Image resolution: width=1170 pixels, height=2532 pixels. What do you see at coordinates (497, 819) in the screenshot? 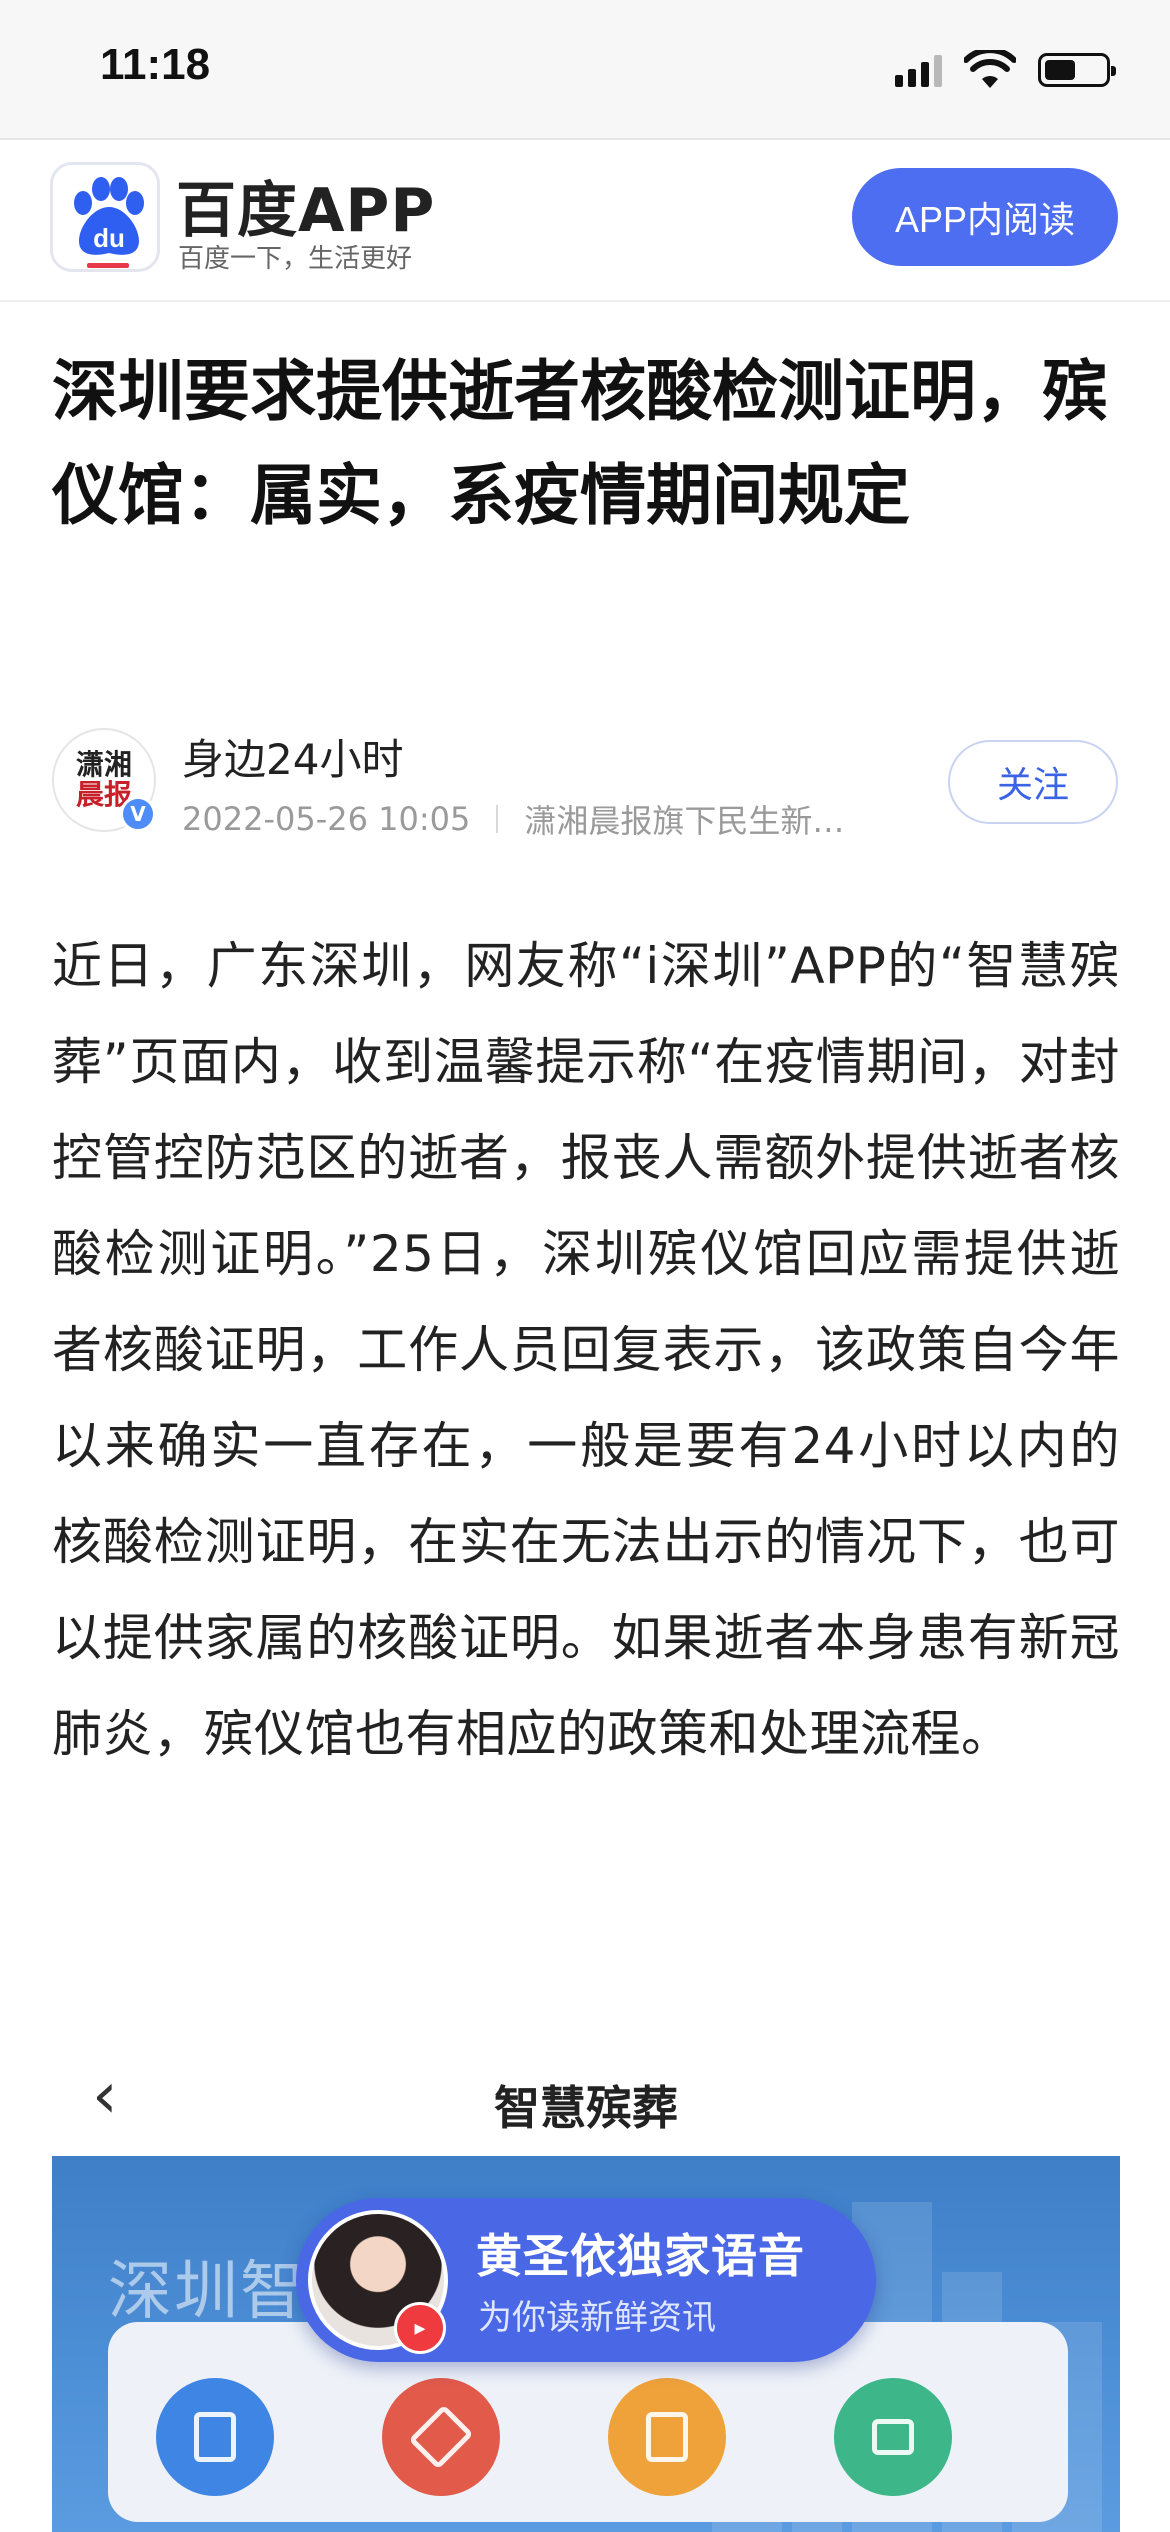
I see `meta-divider` at bounding box center [497, 819].